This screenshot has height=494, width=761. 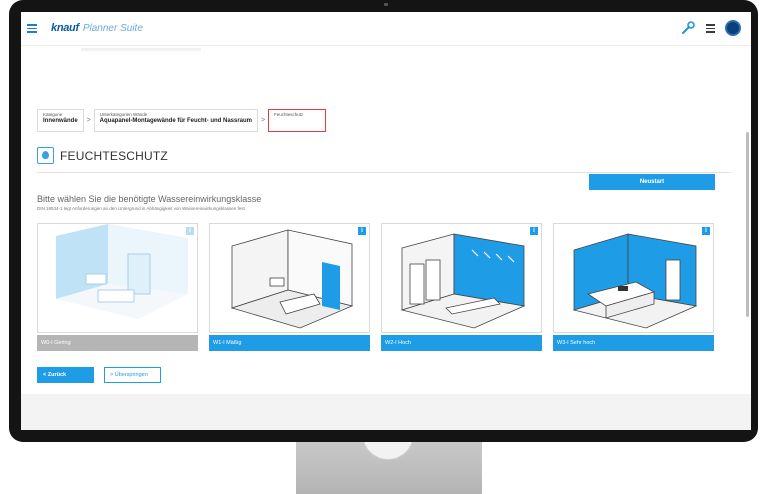 I want to click on card-w3-sehr-hoch: i W3-I Sehr hoch, so click(x=633, y=287).